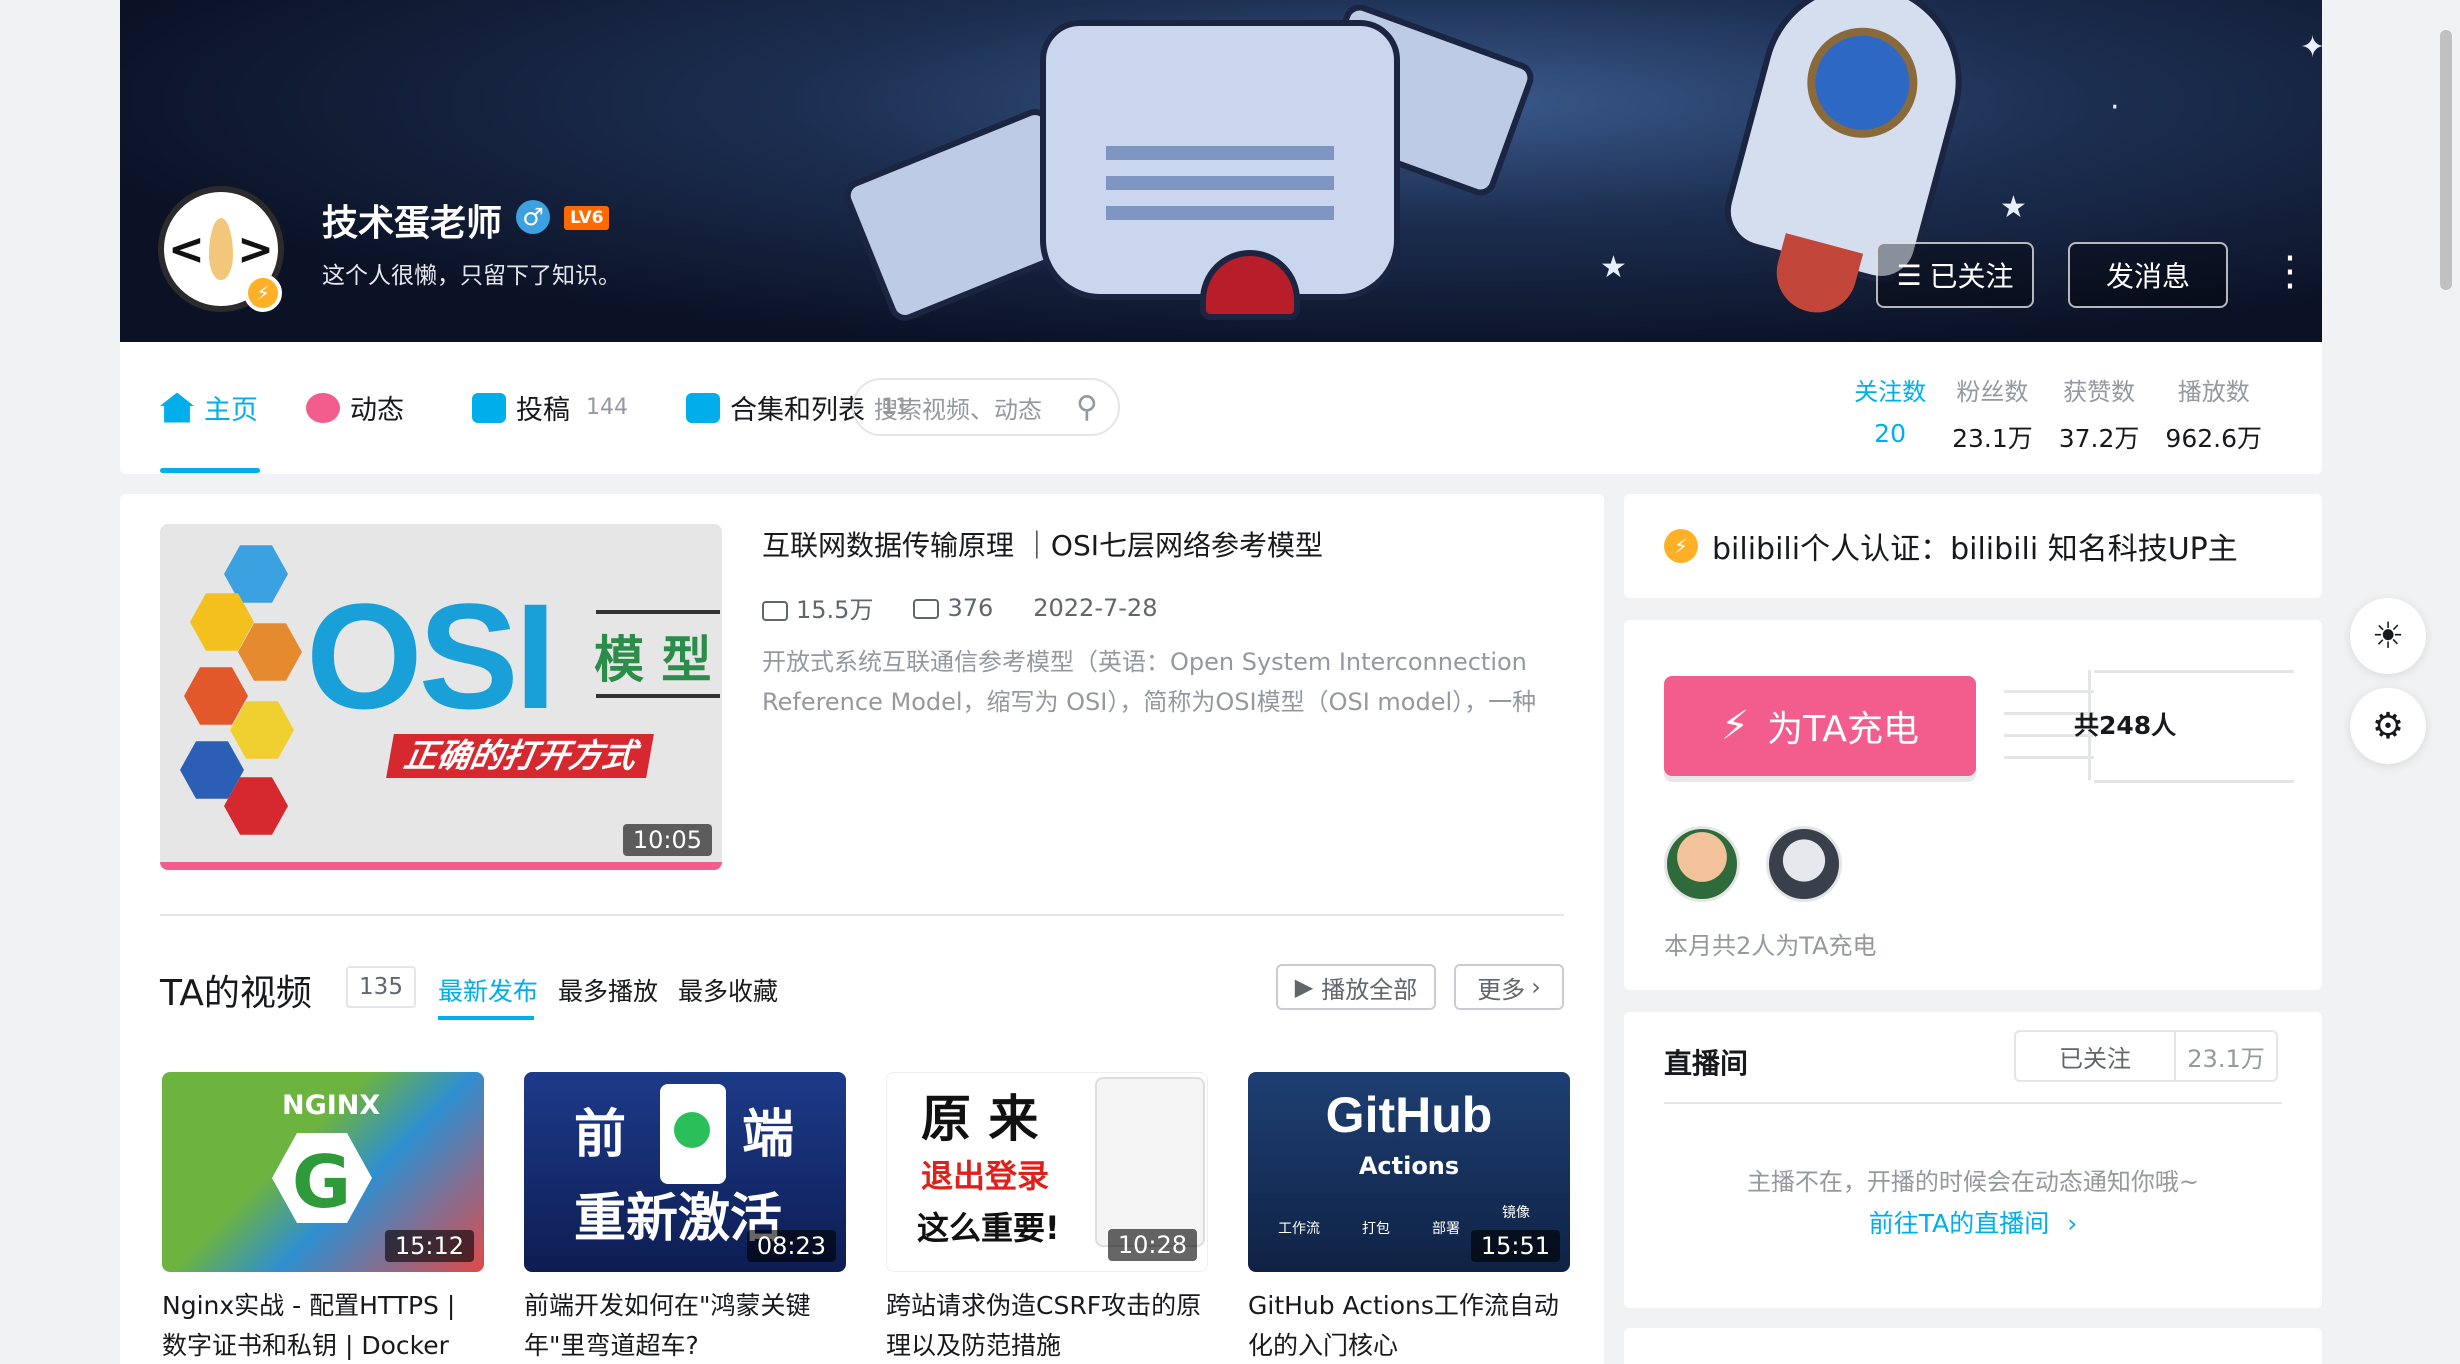  Describe the element at coordinates (2290, 273) in the screenshot. I see `more-options-icon: · · ·` at that location.